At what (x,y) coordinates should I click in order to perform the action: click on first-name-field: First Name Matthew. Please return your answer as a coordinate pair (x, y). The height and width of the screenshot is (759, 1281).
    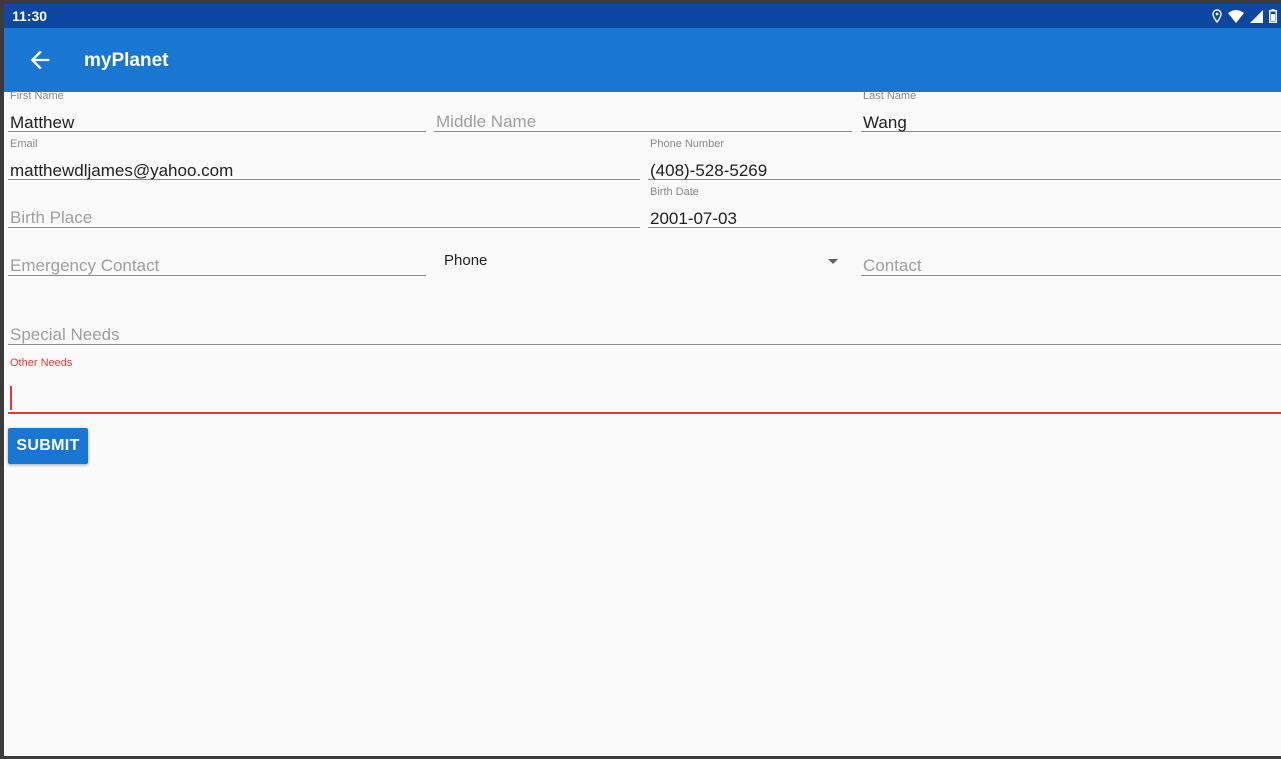
    Looking at the image, I should click on (217, 111).